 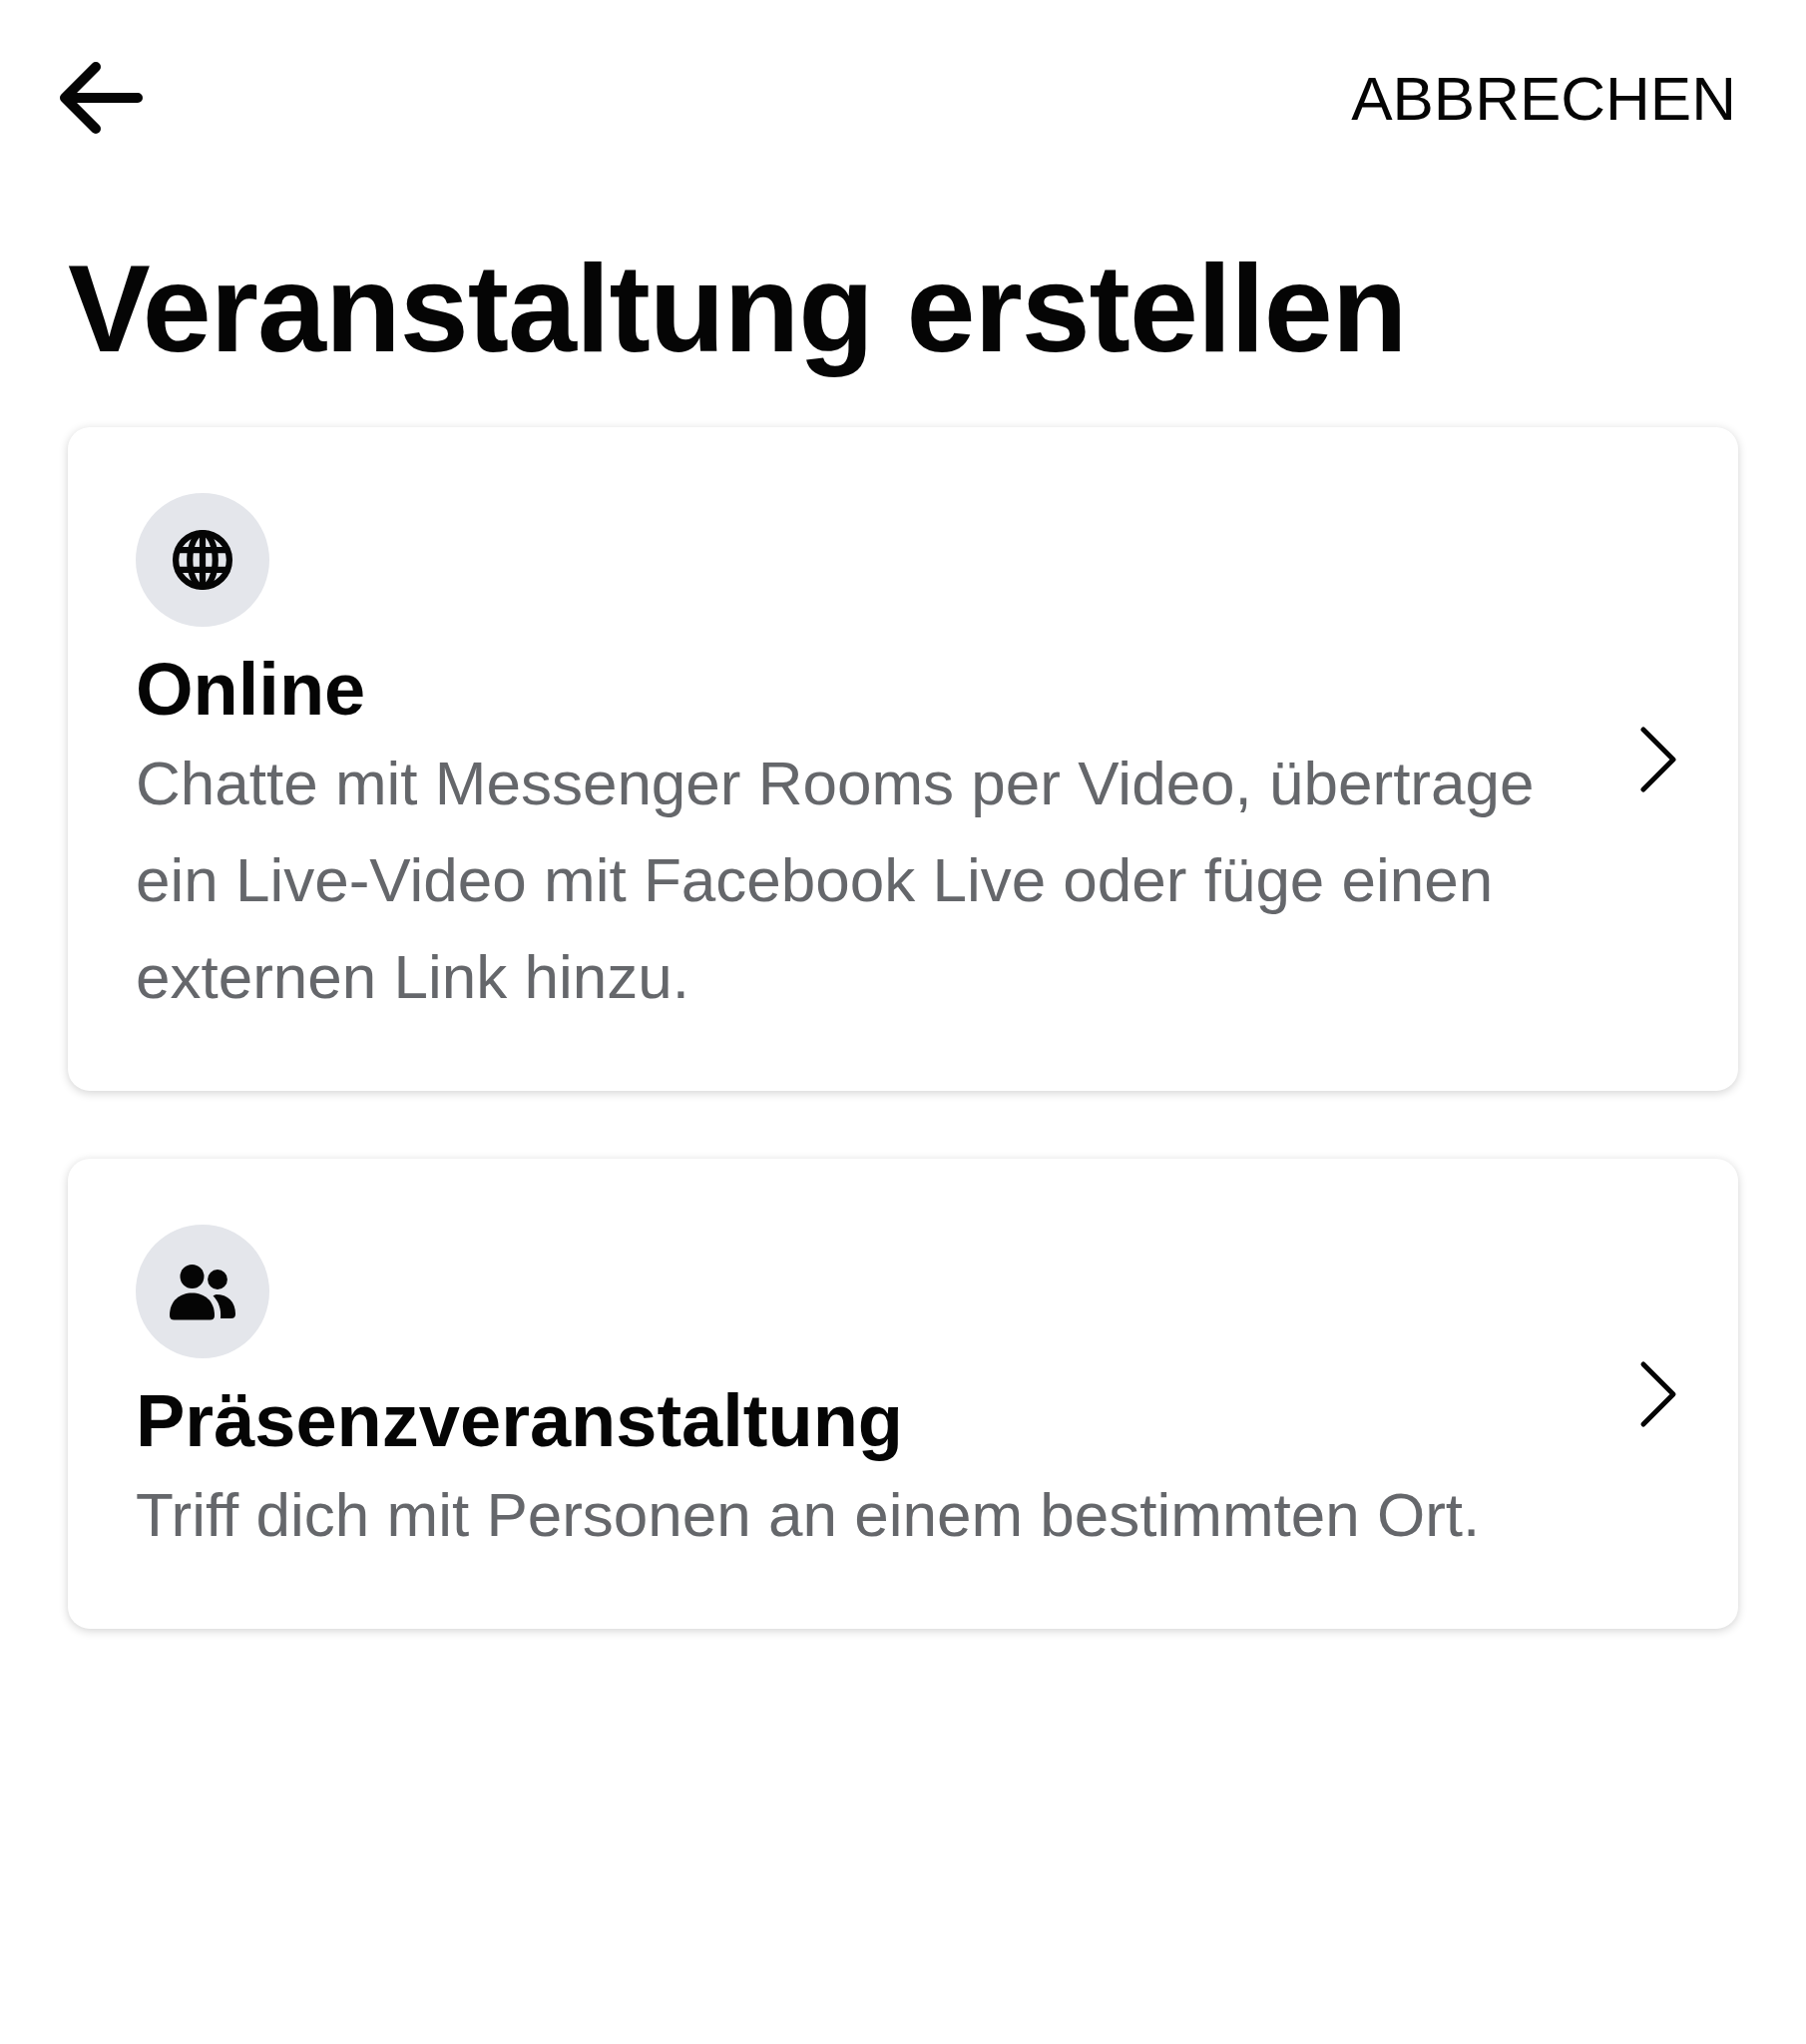 I want to click on back-arrow-icon, so click(x=101, y=98).